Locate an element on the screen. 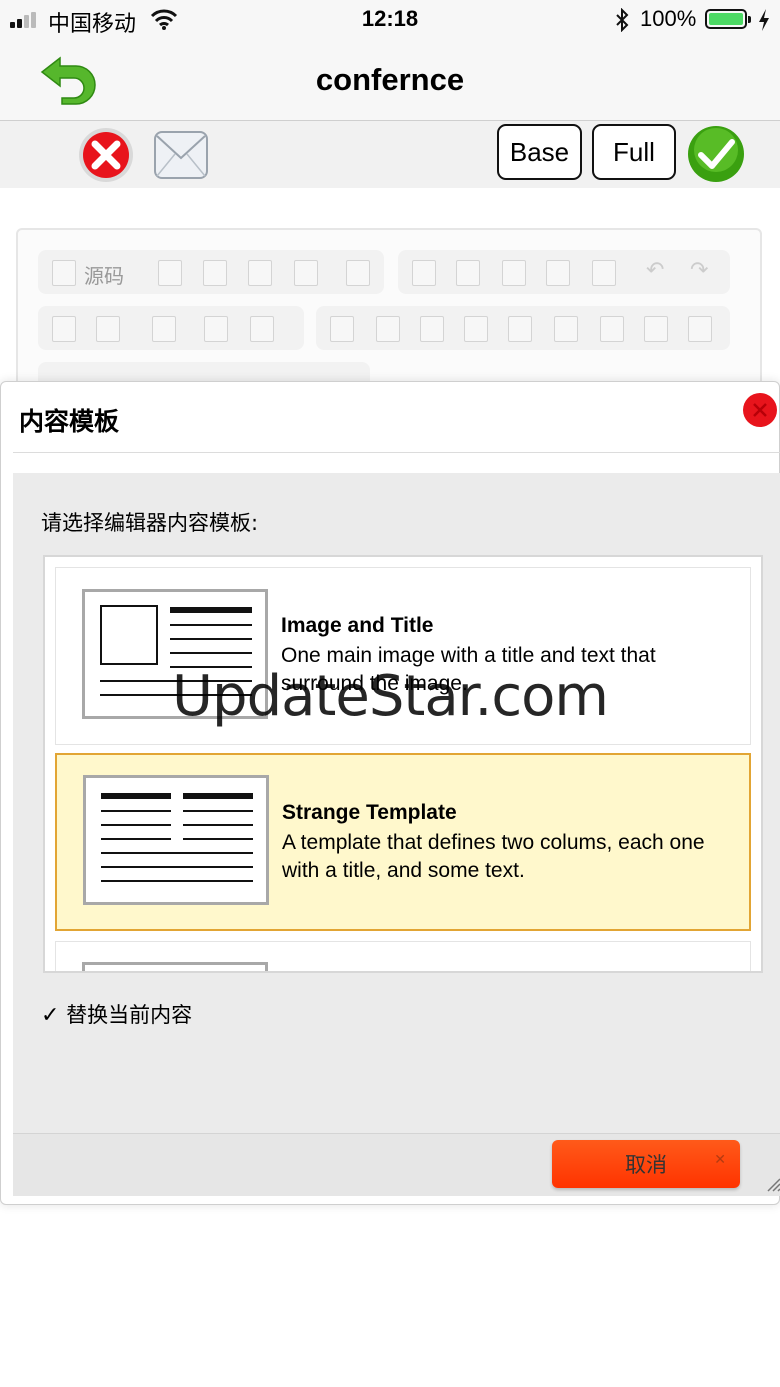 The image size is (780, 1387). undo-icon: ↶ is located at coordinates (655, 270).